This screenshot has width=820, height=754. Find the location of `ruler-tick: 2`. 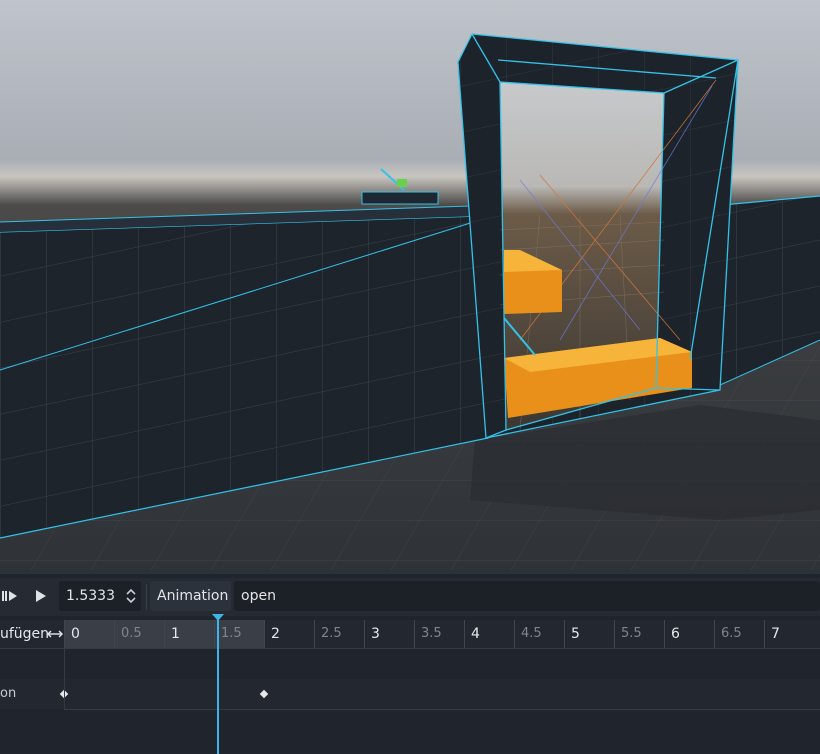

ruler-tick: 2 is located at coordinates (272, 634).